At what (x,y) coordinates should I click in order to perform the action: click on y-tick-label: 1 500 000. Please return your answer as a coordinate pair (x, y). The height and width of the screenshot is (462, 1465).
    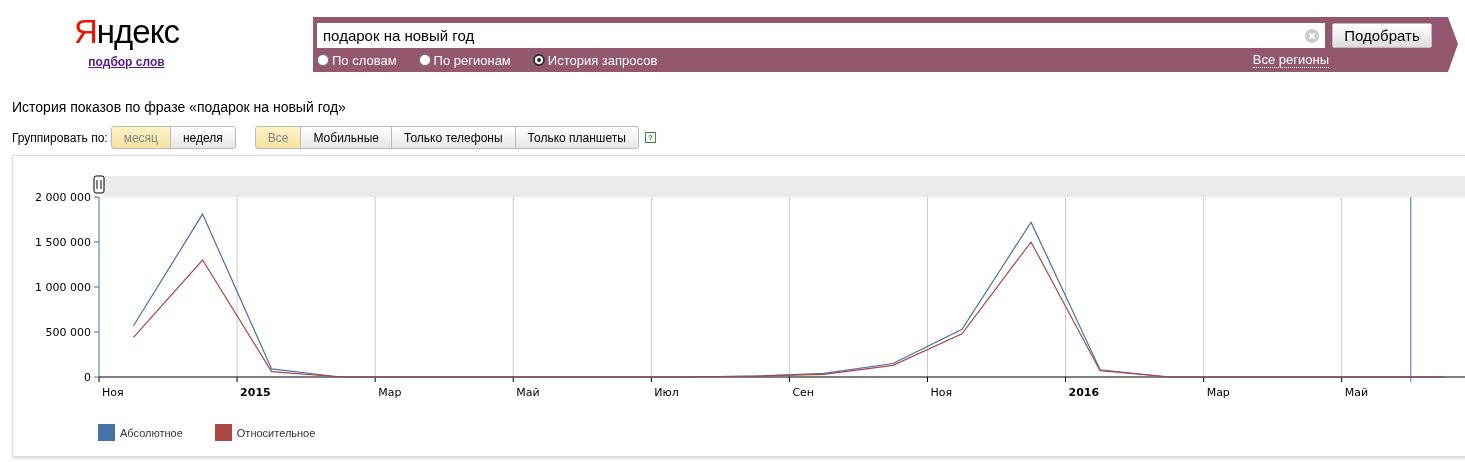
    Looking at the image, I should click on (63, 242).